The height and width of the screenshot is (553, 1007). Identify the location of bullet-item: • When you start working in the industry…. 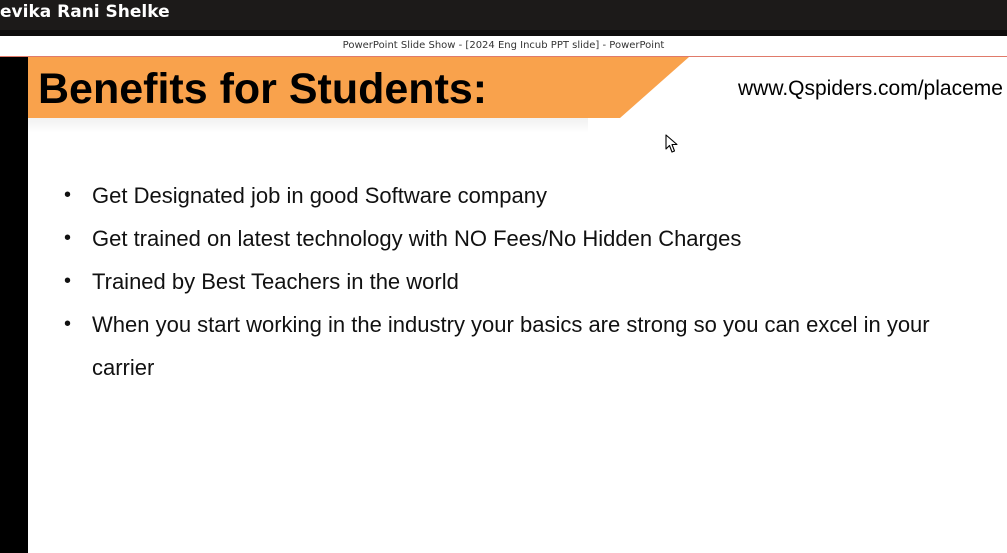
(504, 346).